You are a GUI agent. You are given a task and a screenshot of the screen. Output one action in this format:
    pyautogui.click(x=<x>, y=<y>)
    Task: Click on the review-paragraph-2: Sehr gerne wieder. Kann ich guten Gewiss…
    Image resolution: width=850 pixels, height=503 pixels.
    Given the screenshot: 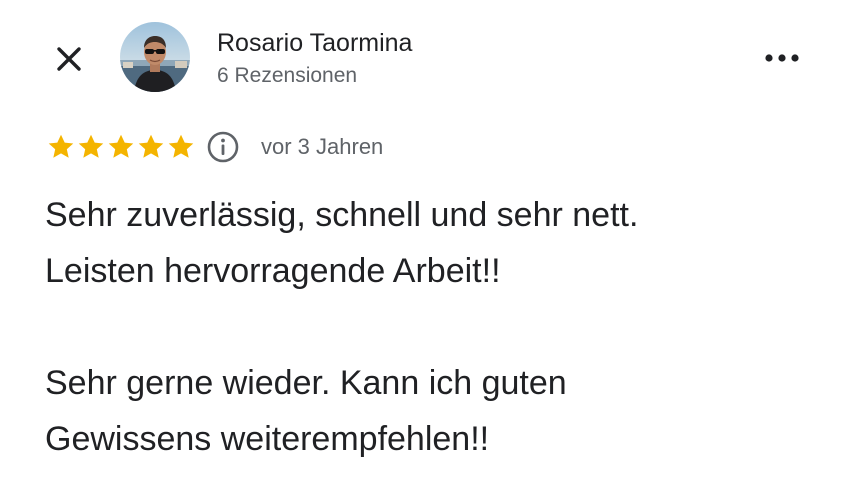 What is the action you would take?
    pyautogui.click(x=306, y=411)
    